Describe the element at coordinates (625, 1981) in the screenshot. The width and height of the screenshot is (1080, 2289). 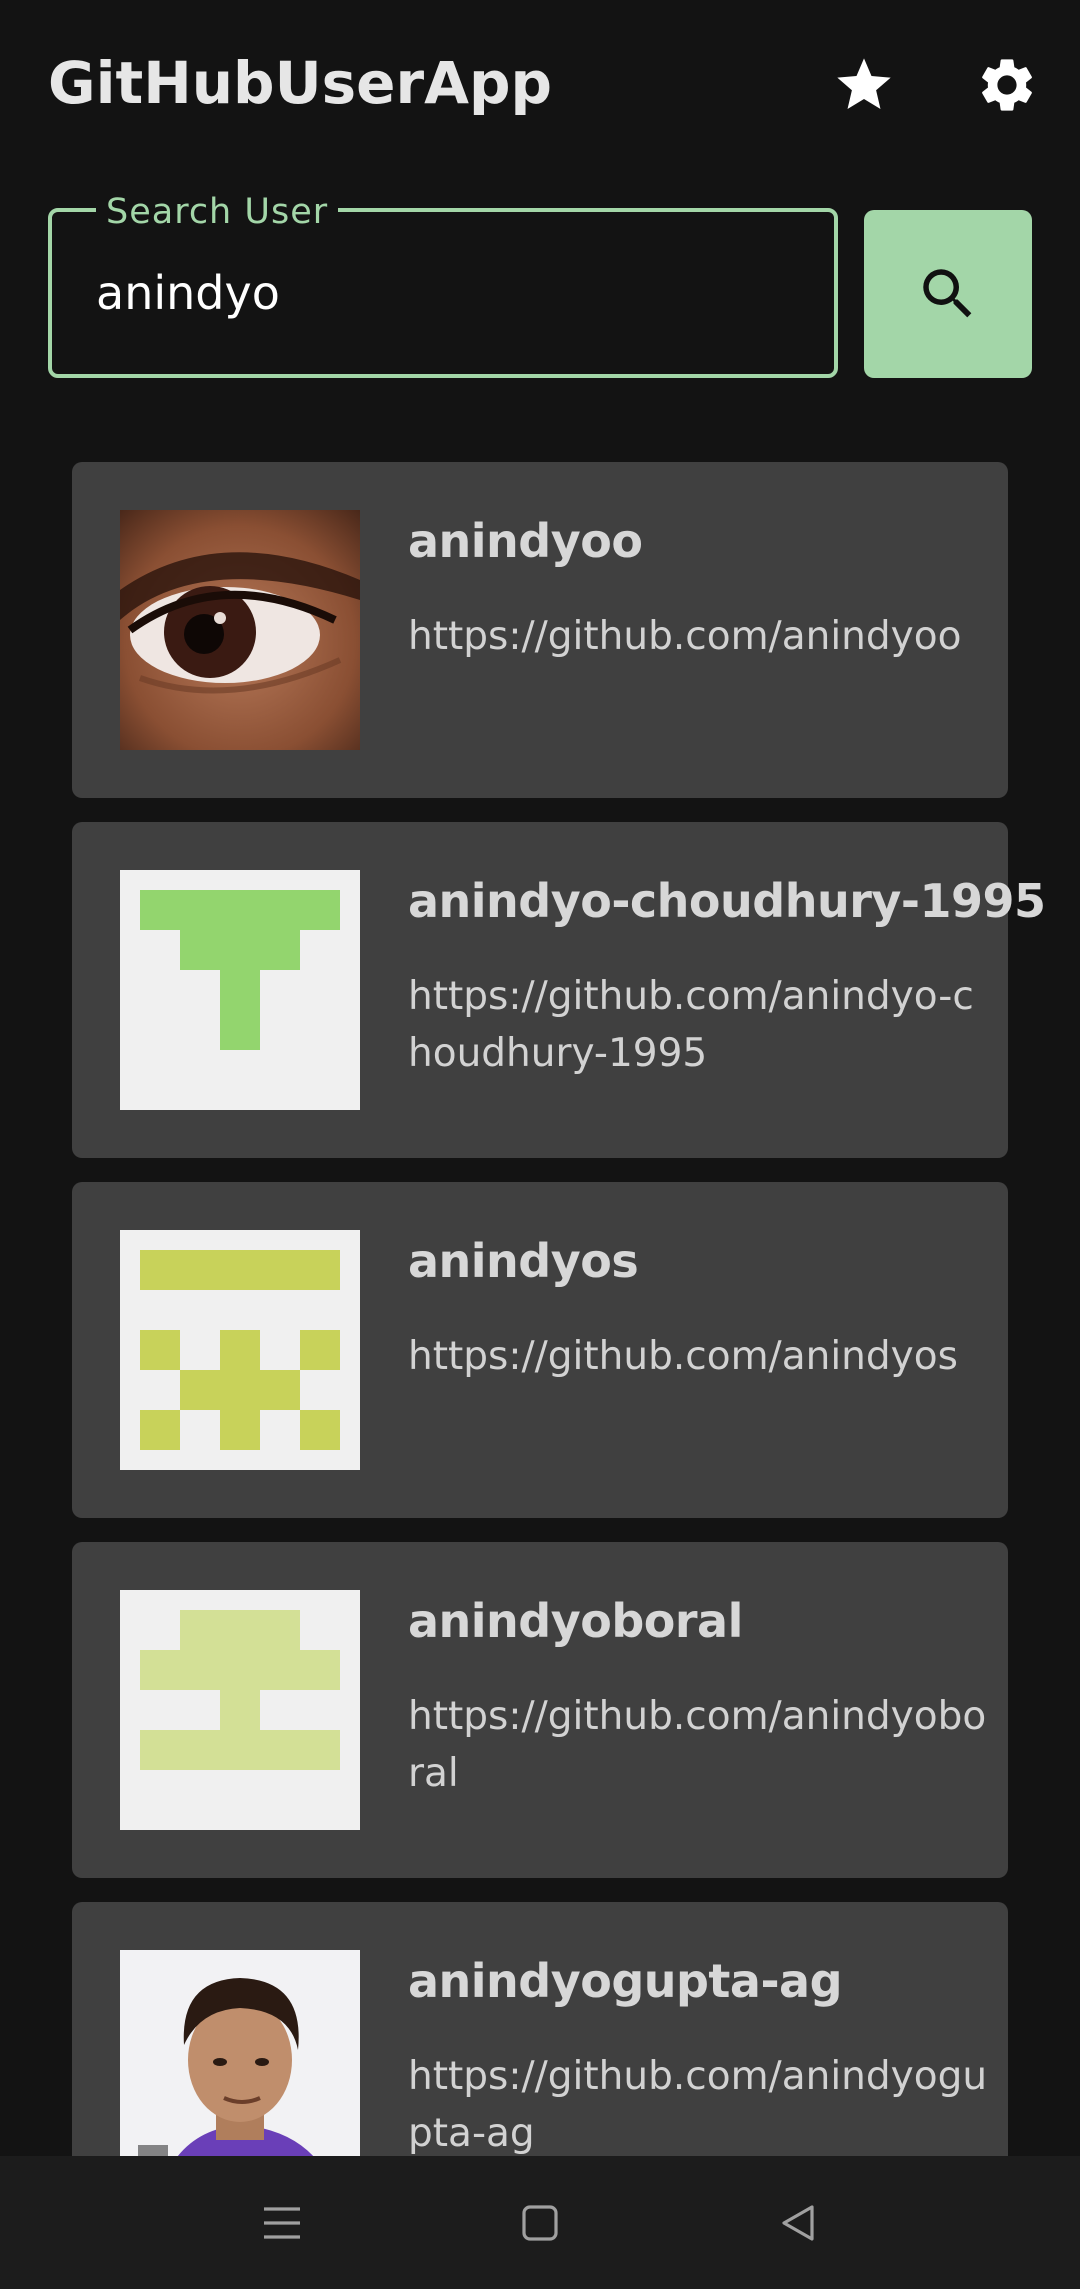
I see `username: anindyogupta-ag` at that location.